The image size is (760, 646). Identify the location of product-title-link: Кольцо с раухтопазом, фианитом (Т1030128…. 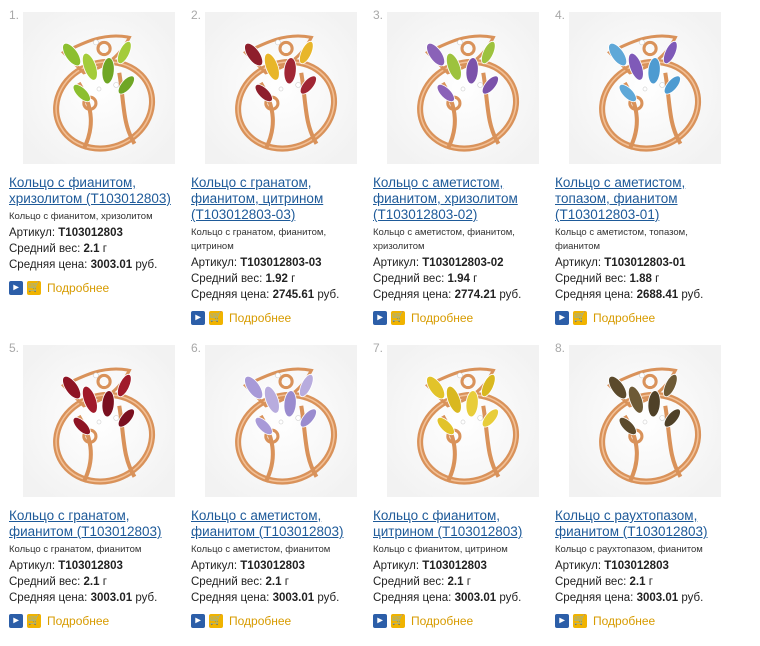
(642, 524).